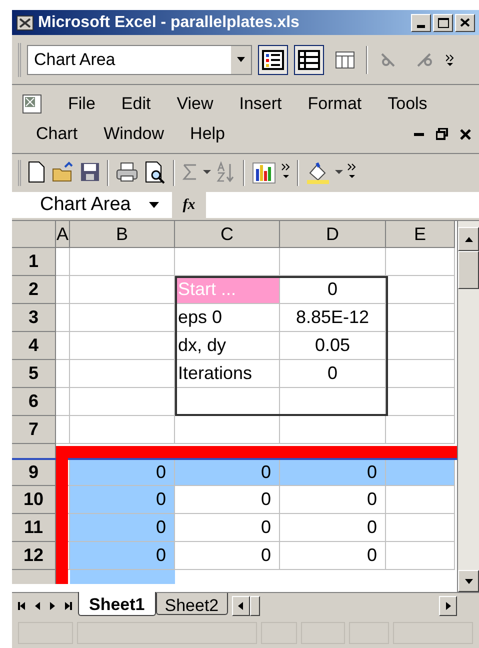 Image resolution: width=479 pixels, height=648 pixels. What do you see at coordinates (227, 234) in the screenshot?
I see `column-header: C` at bounding box center [227, 234].